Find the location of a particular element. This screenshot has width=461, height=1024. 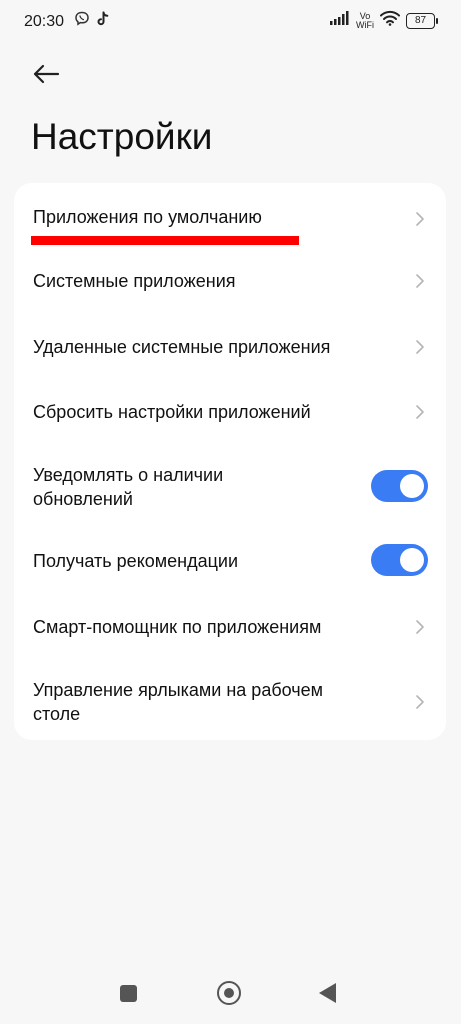

navigation-bar is located at coordinates (230, 993).